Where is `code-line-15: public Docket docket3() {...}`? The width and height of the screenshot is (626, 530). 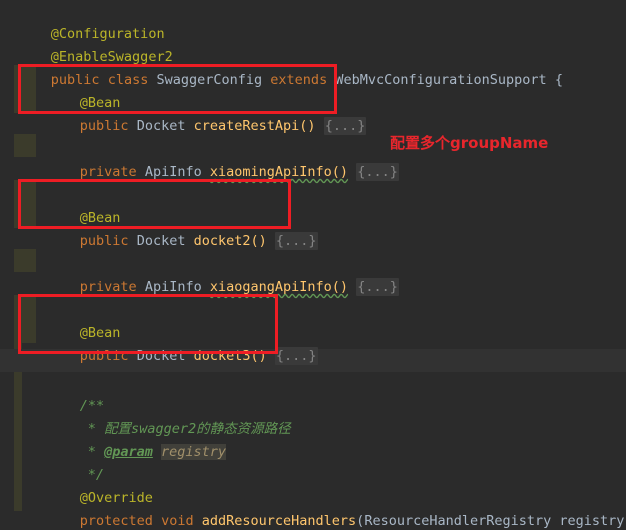 code-line-15: public Docket docket3() {...} is located at coordinates (174, 343).